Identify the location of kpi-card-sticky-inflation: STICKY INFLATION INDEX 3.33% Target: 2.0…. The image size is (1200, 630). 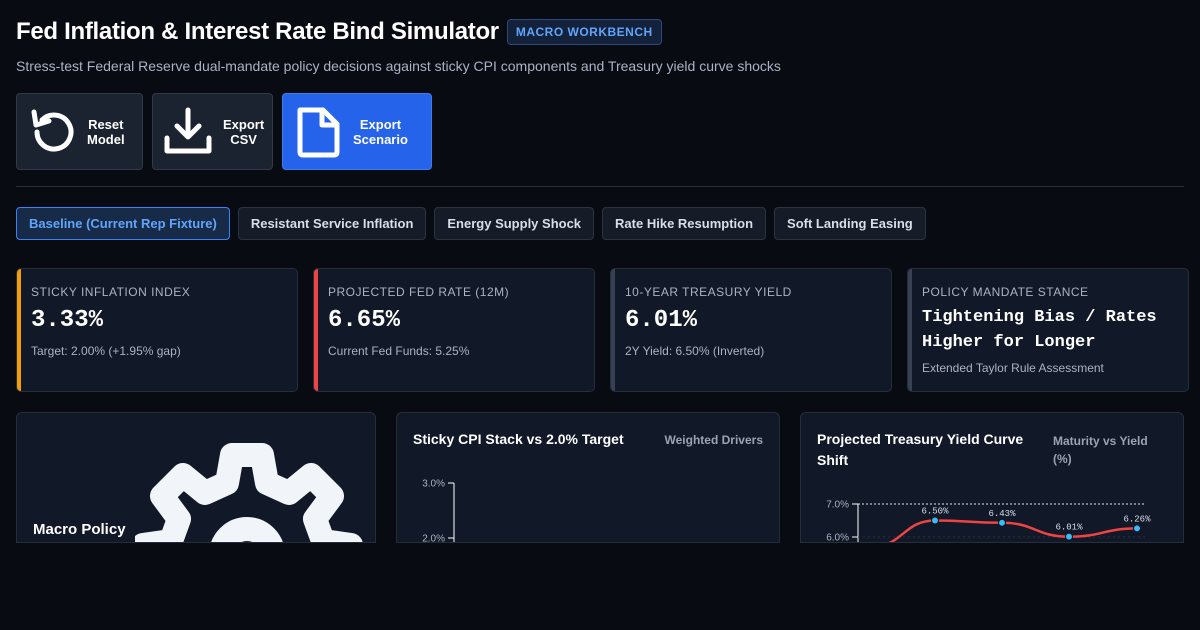
(157, 330).